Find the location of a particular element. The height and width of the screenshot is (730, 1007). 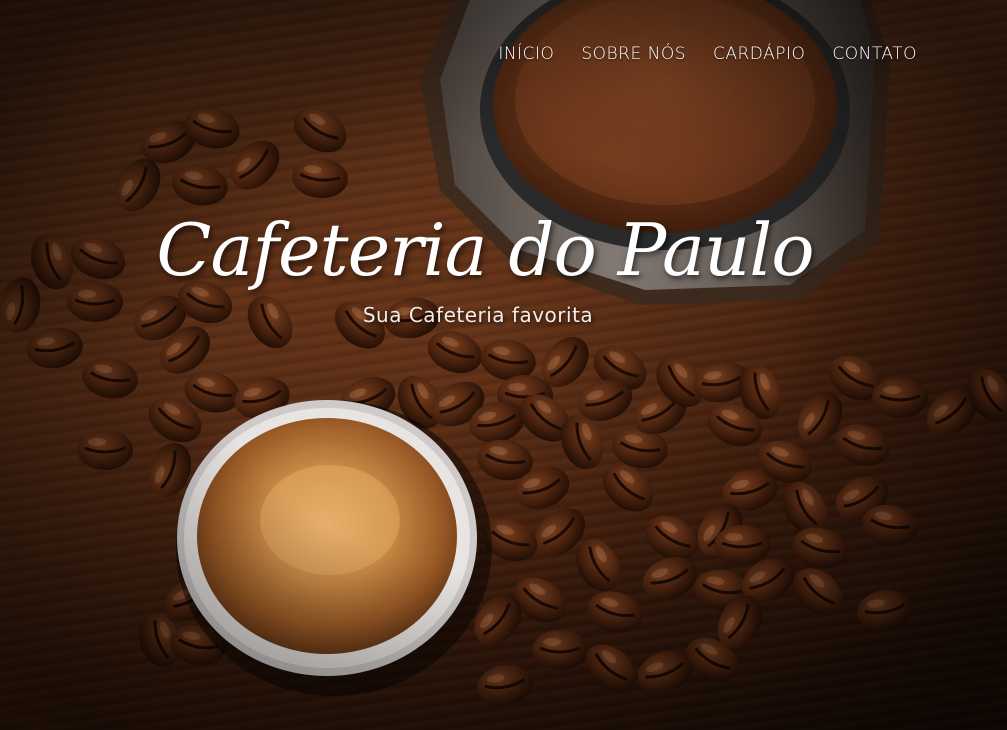

nav-item-inicio: INÍCIO is located at coordinates (526, 54).